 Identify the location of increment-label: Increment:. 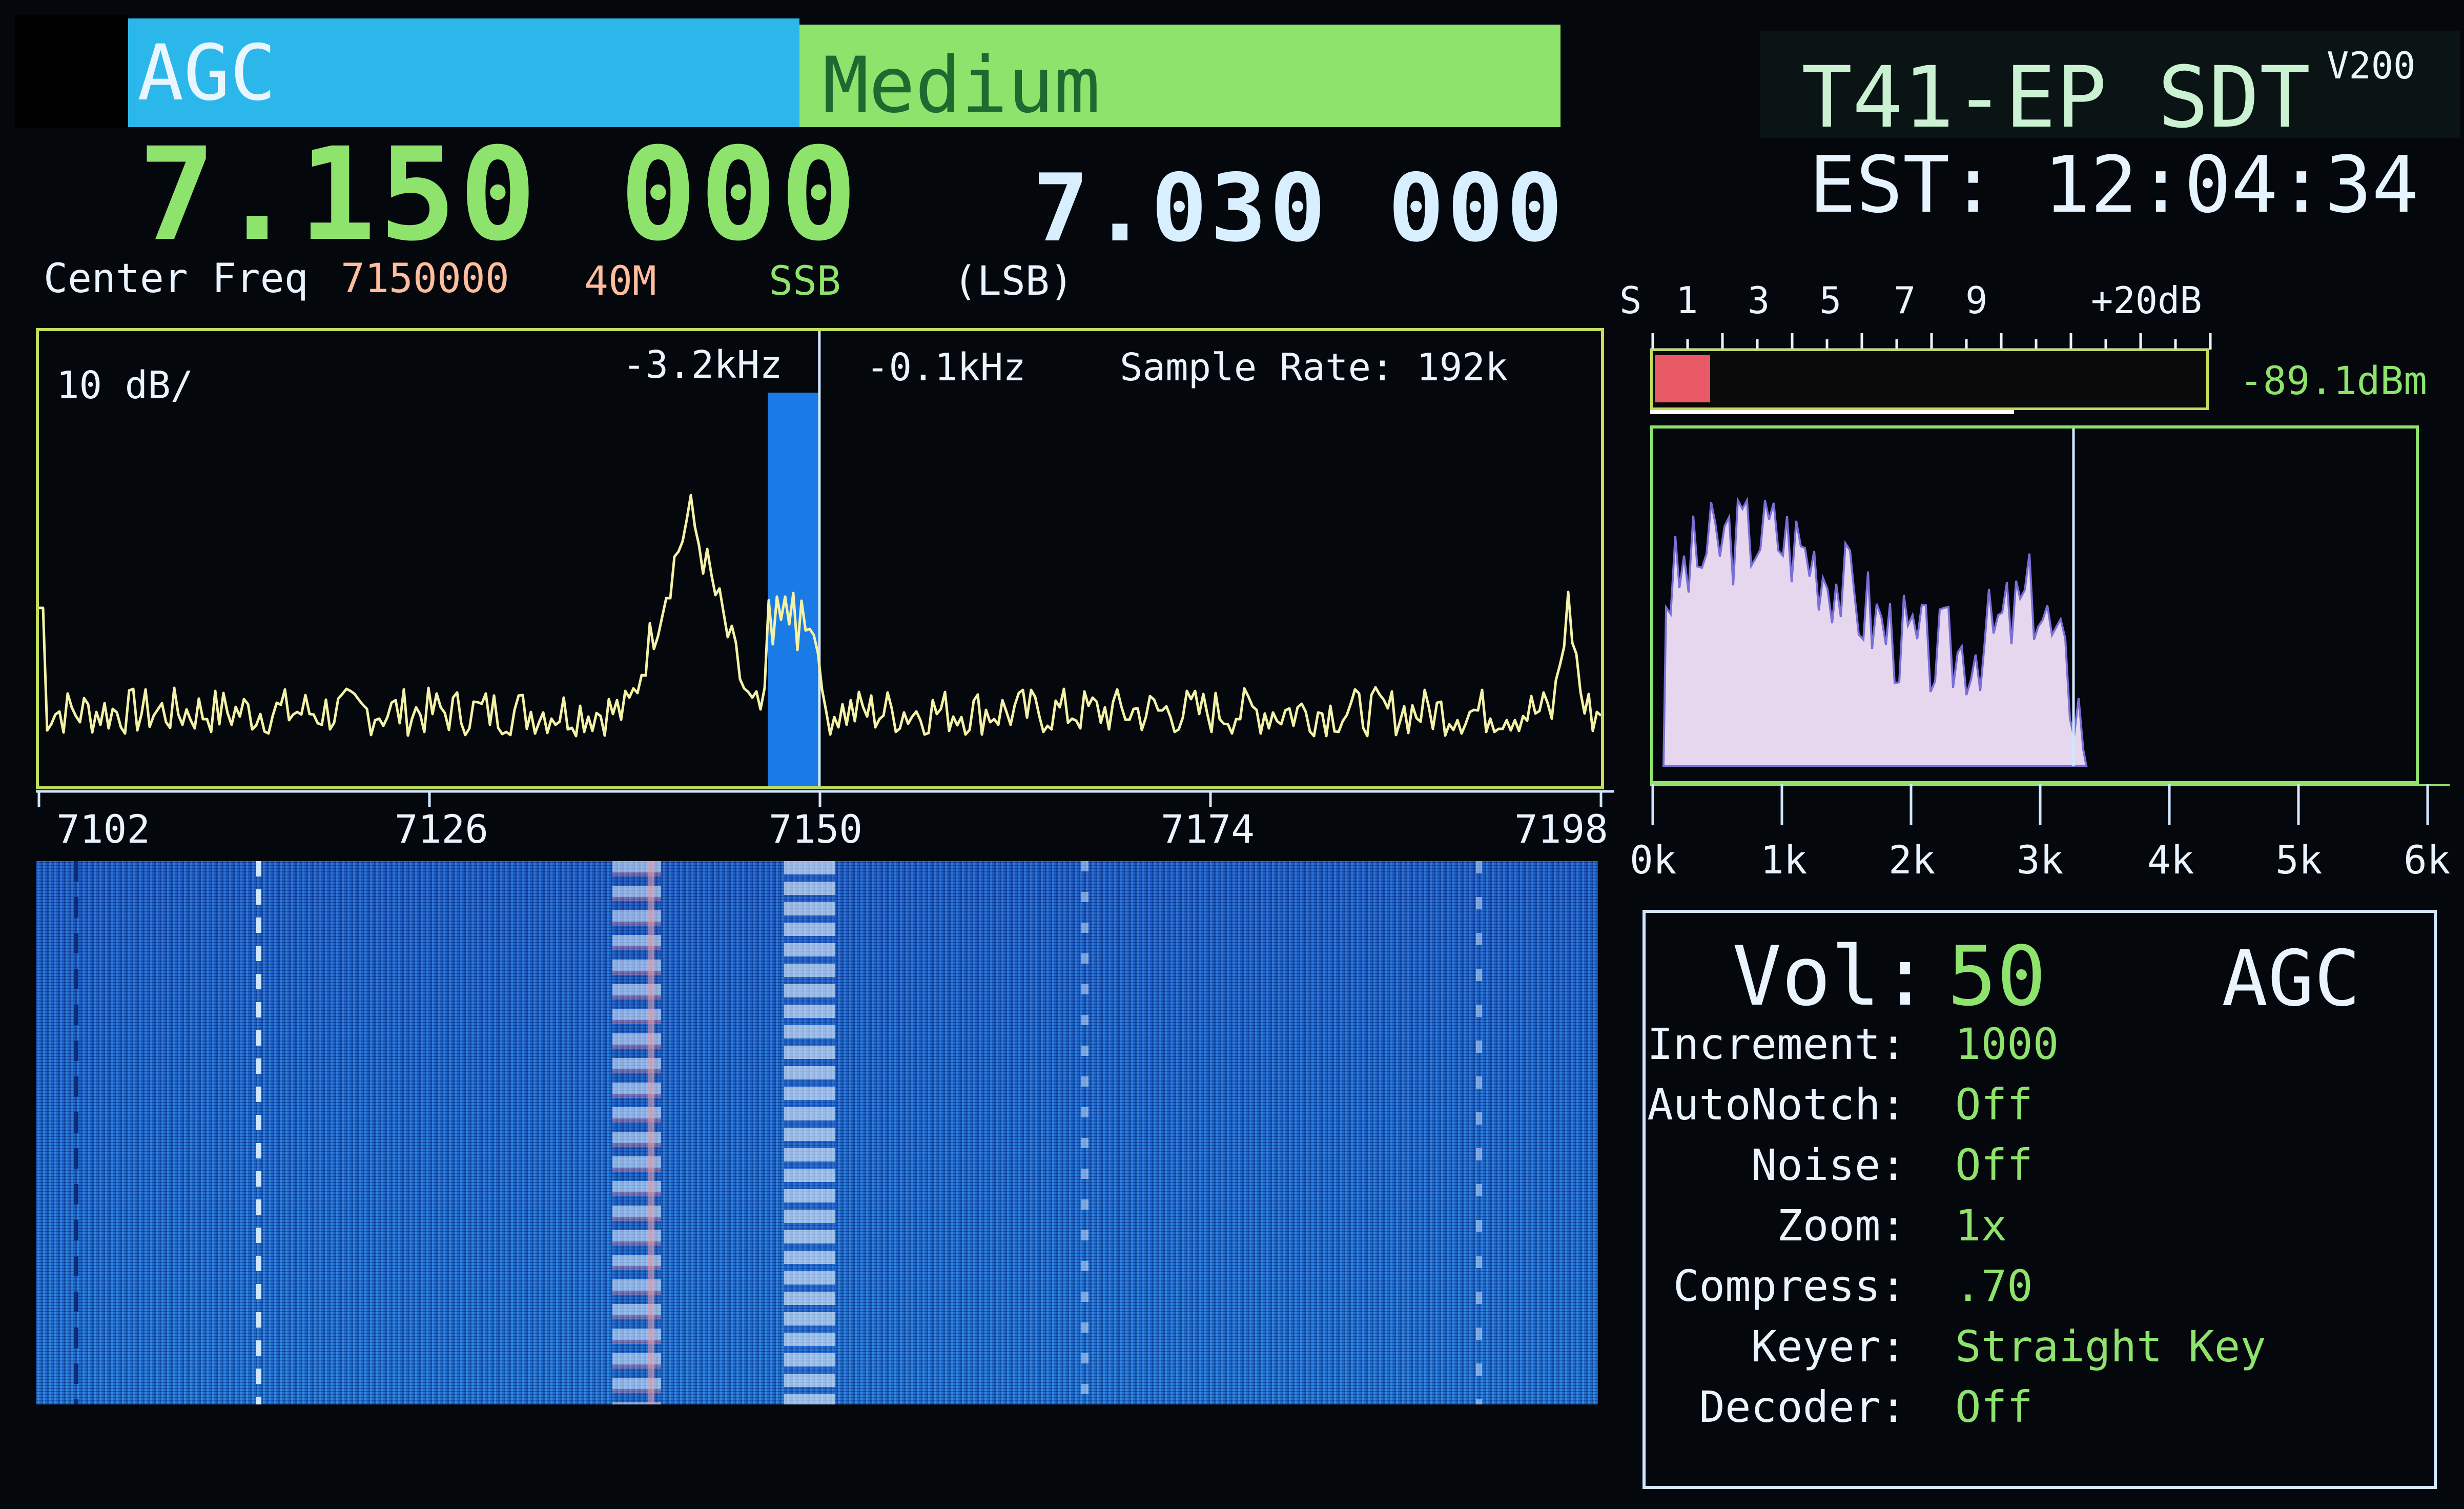
(1776, 1044).